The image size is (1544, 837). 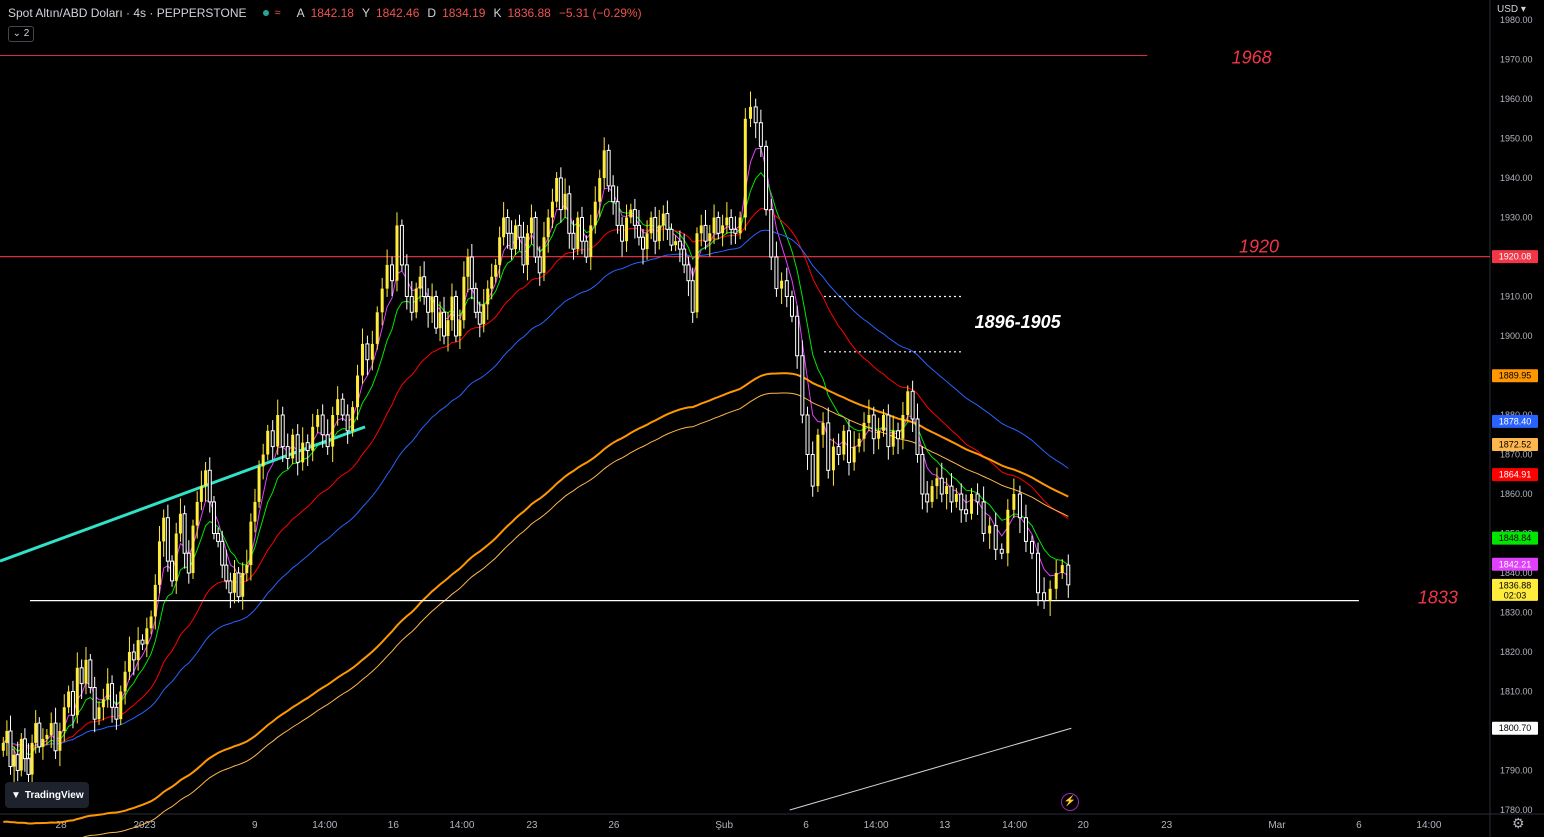 I want to click on ma-line-white, so click(x=930, y=769).